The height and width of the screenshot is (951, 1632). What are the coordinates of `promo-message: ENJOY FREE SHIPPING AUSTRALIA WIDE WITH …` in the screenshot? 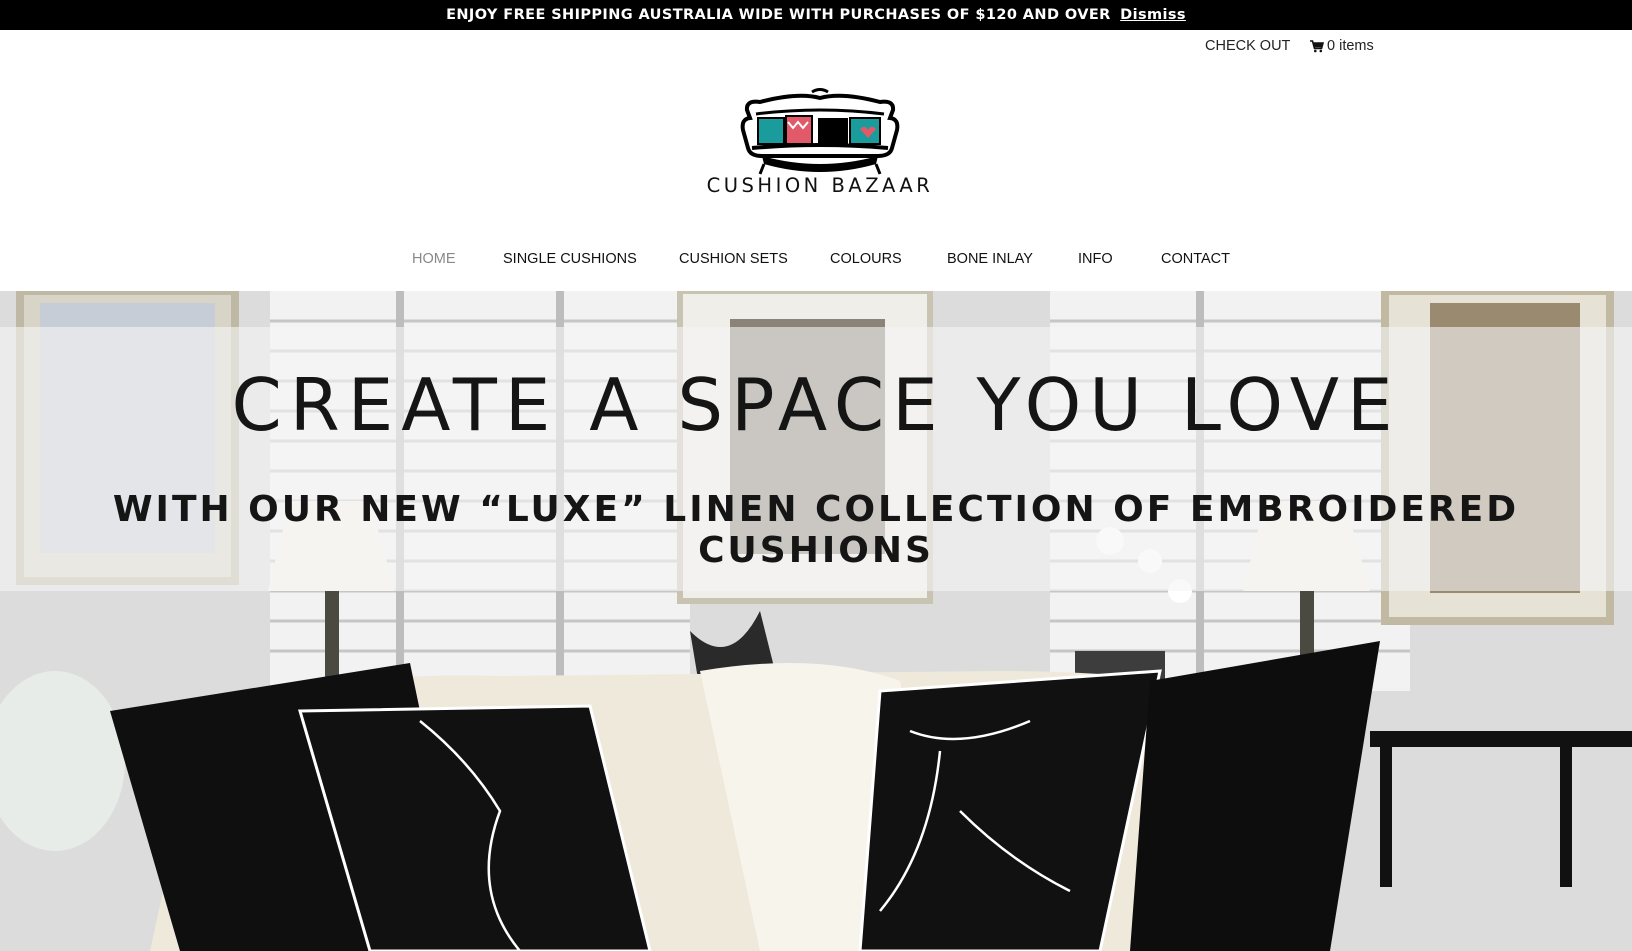 It's located at (778, 15).